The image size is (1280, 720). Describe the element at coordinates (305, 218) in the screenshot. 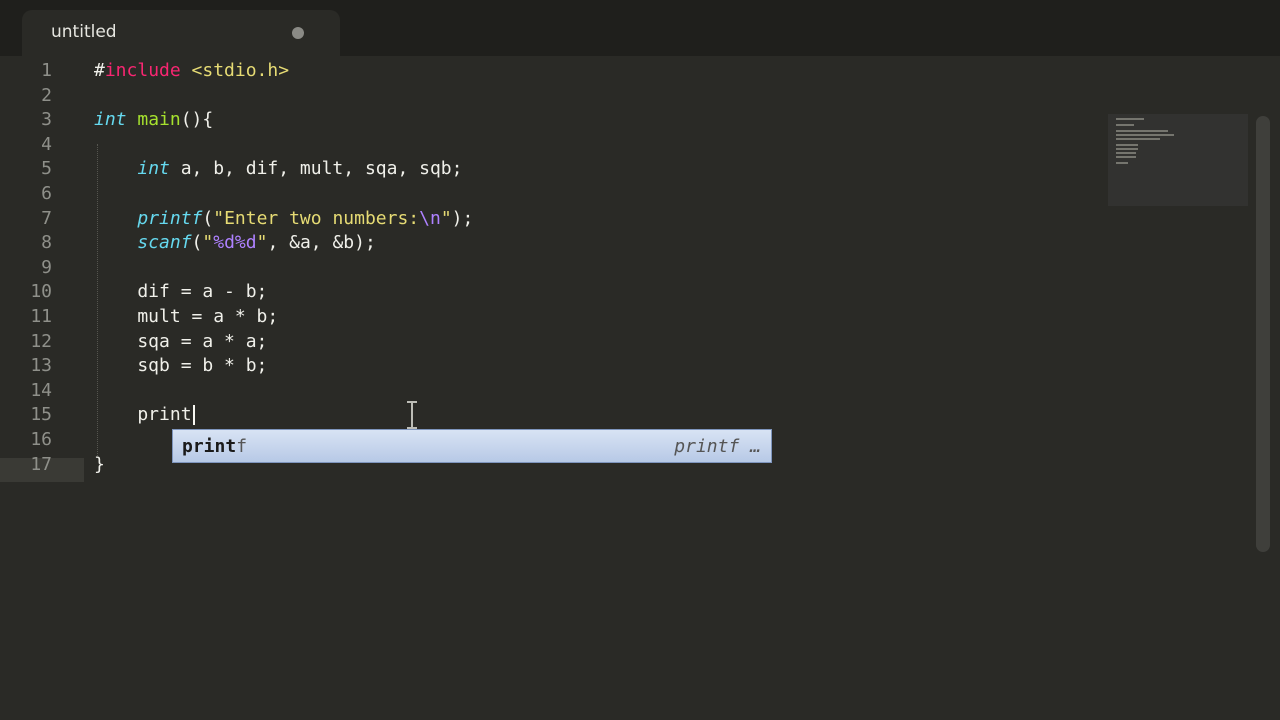

I see `code-text: printf("Enter two numbers:\n");` at that location.